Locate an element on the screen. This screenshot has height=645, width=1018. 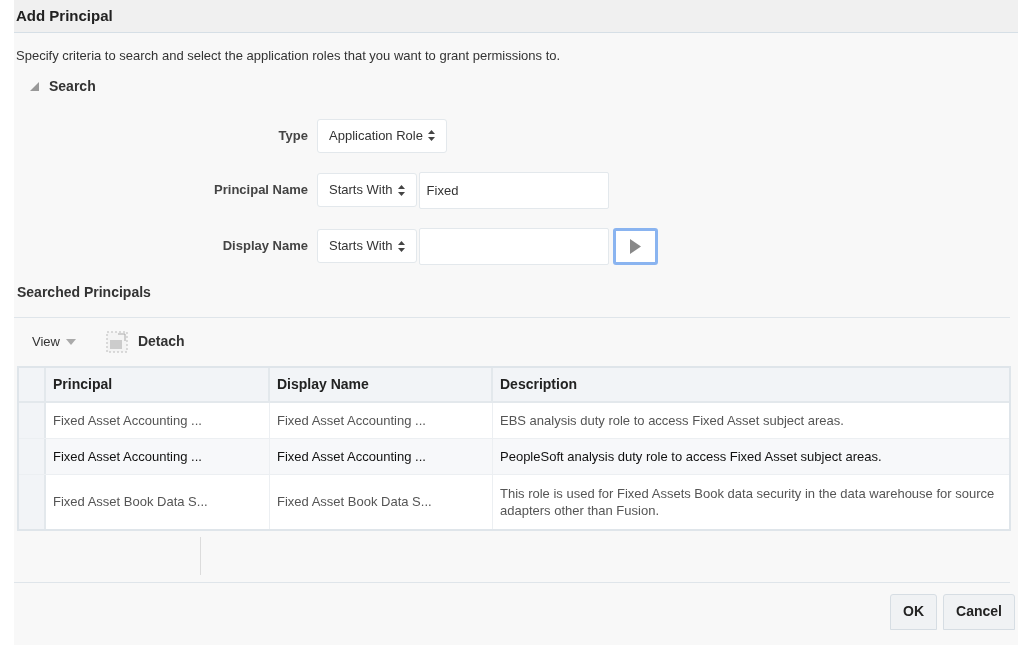
table-row: Fixed Asset Accounting ... Fixed Asset Accounting ... PeopleSoft analysis duty role to access Fixed Asset subject areas. is located at coordinates (514, 456).